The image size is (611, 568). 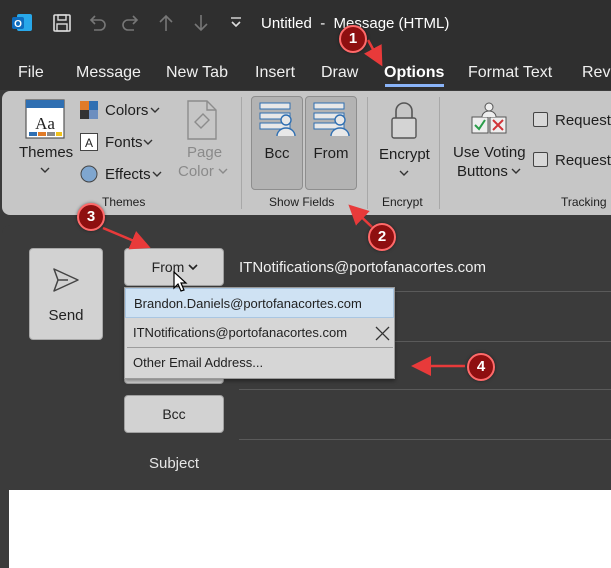 I want to click on message-body, so click(x=310, y=529).